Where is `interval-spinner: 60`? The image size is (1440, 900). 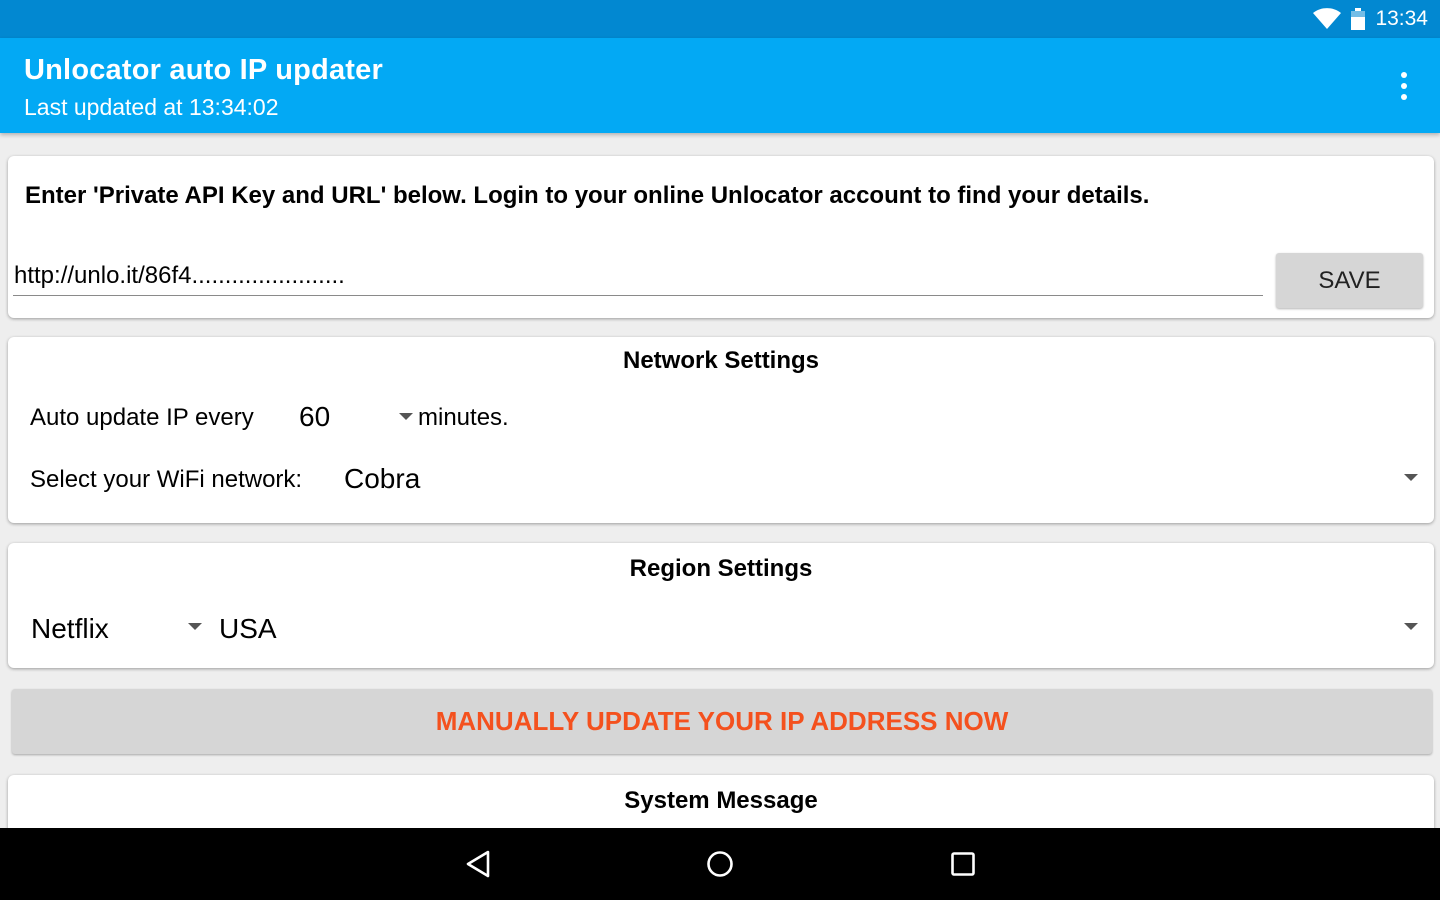
interval-spinner: 60 is located at coordinates (353, 417).